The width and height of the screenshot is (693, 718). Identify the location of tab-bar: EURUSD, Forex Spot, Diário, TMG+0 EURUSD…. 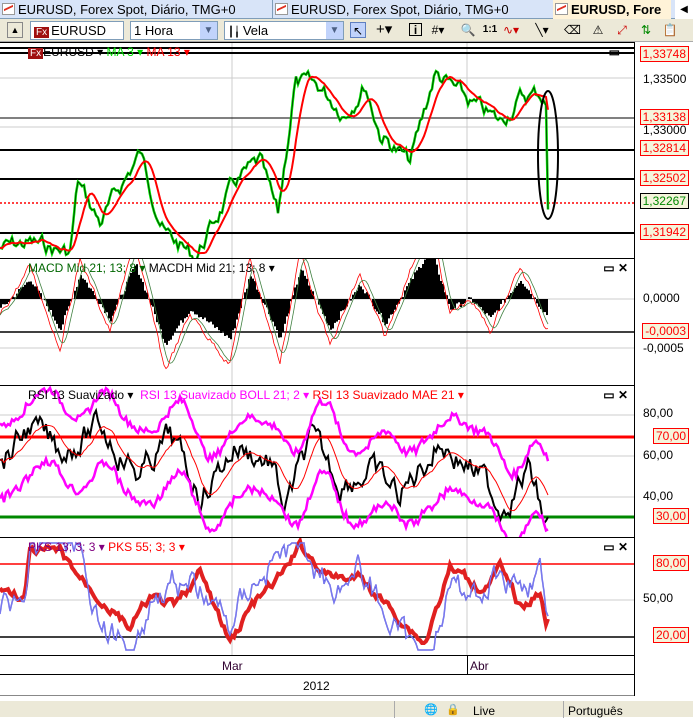
(346, 9).